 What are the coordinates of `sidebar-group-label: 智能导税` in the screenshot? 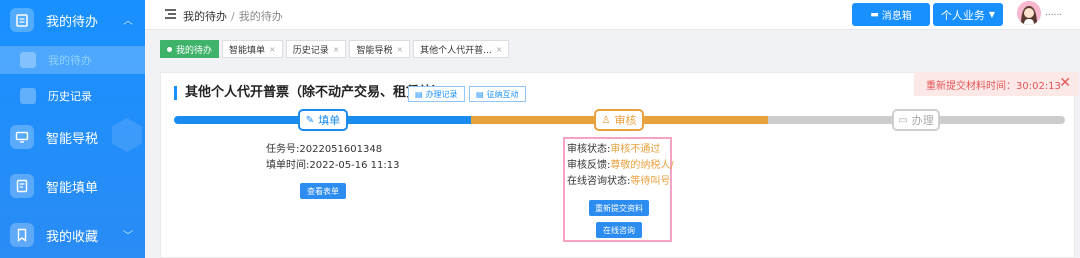 It's located at (72, 139).